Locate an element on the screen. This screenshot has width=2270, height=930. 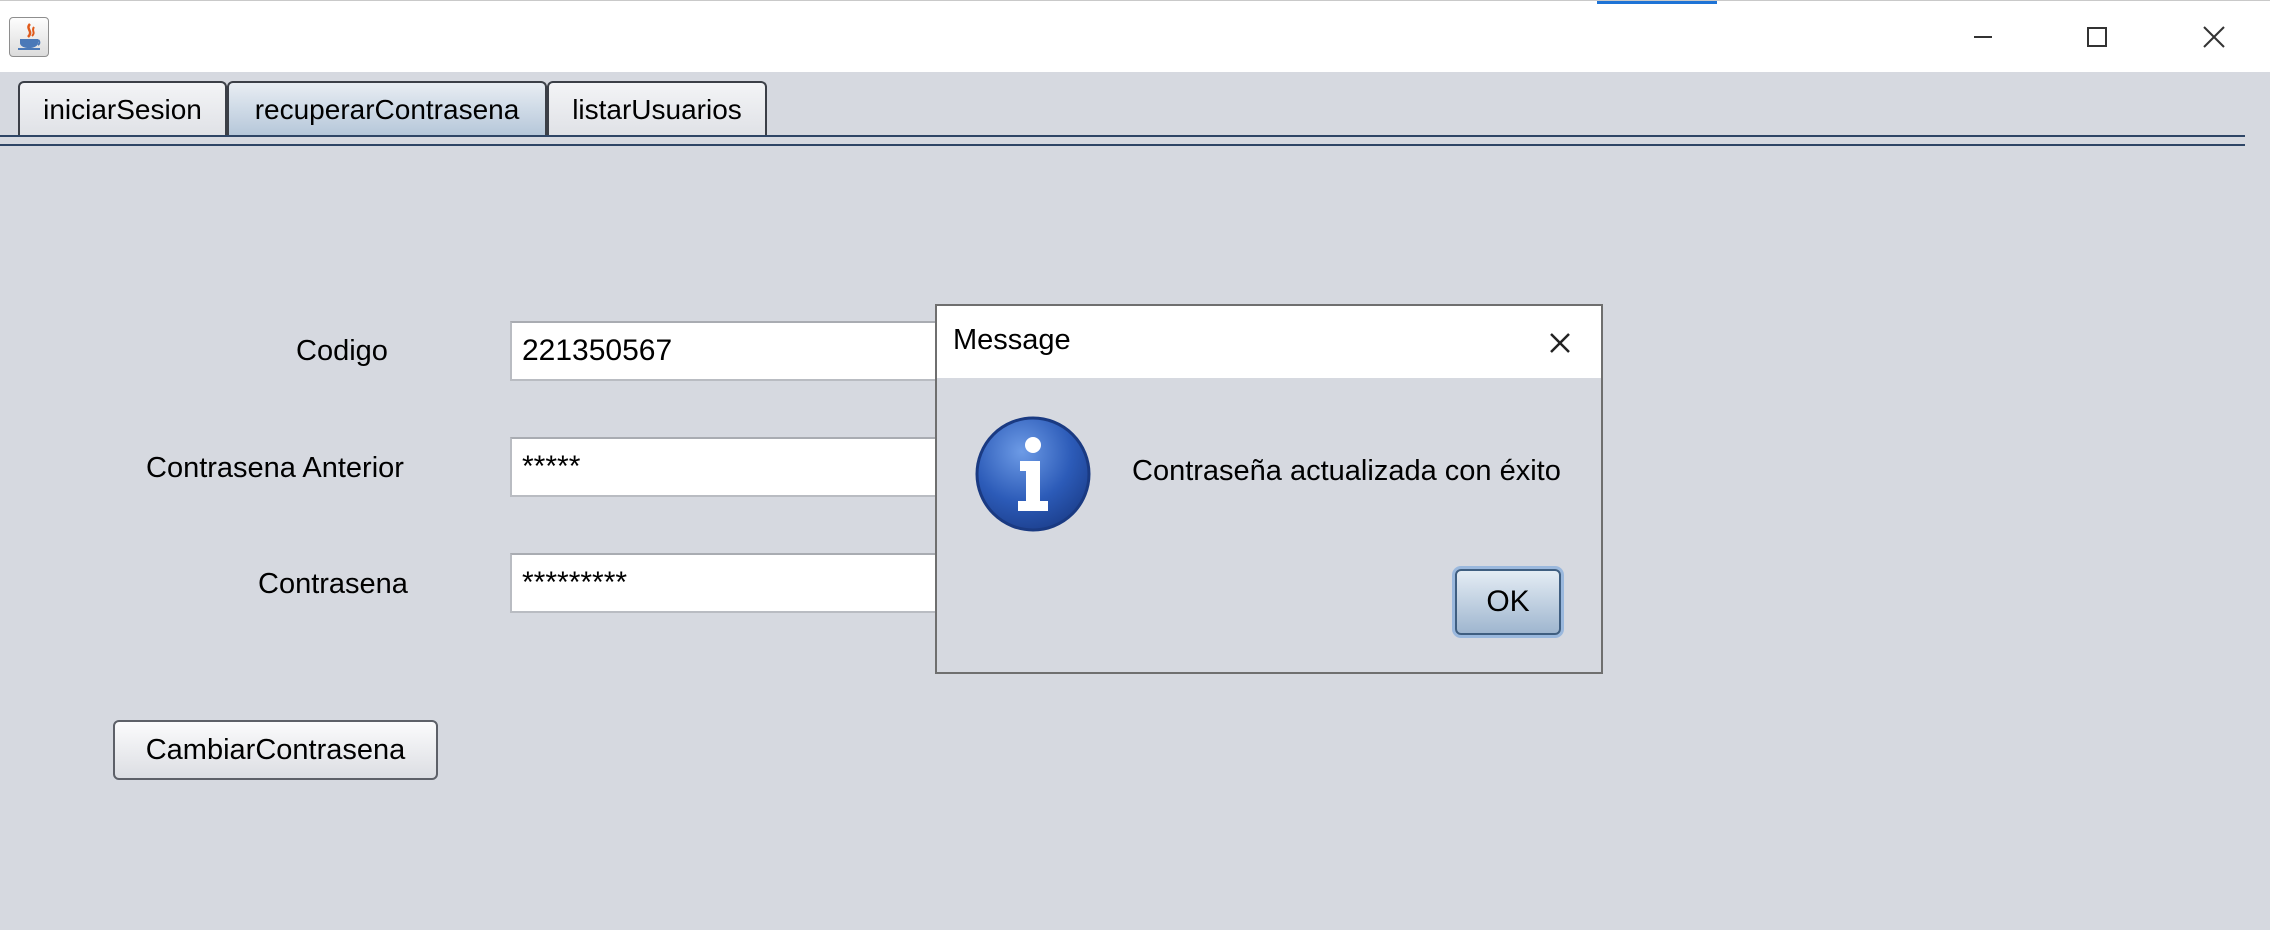
dialog-title: Message is located at coordinates (1012, 340).